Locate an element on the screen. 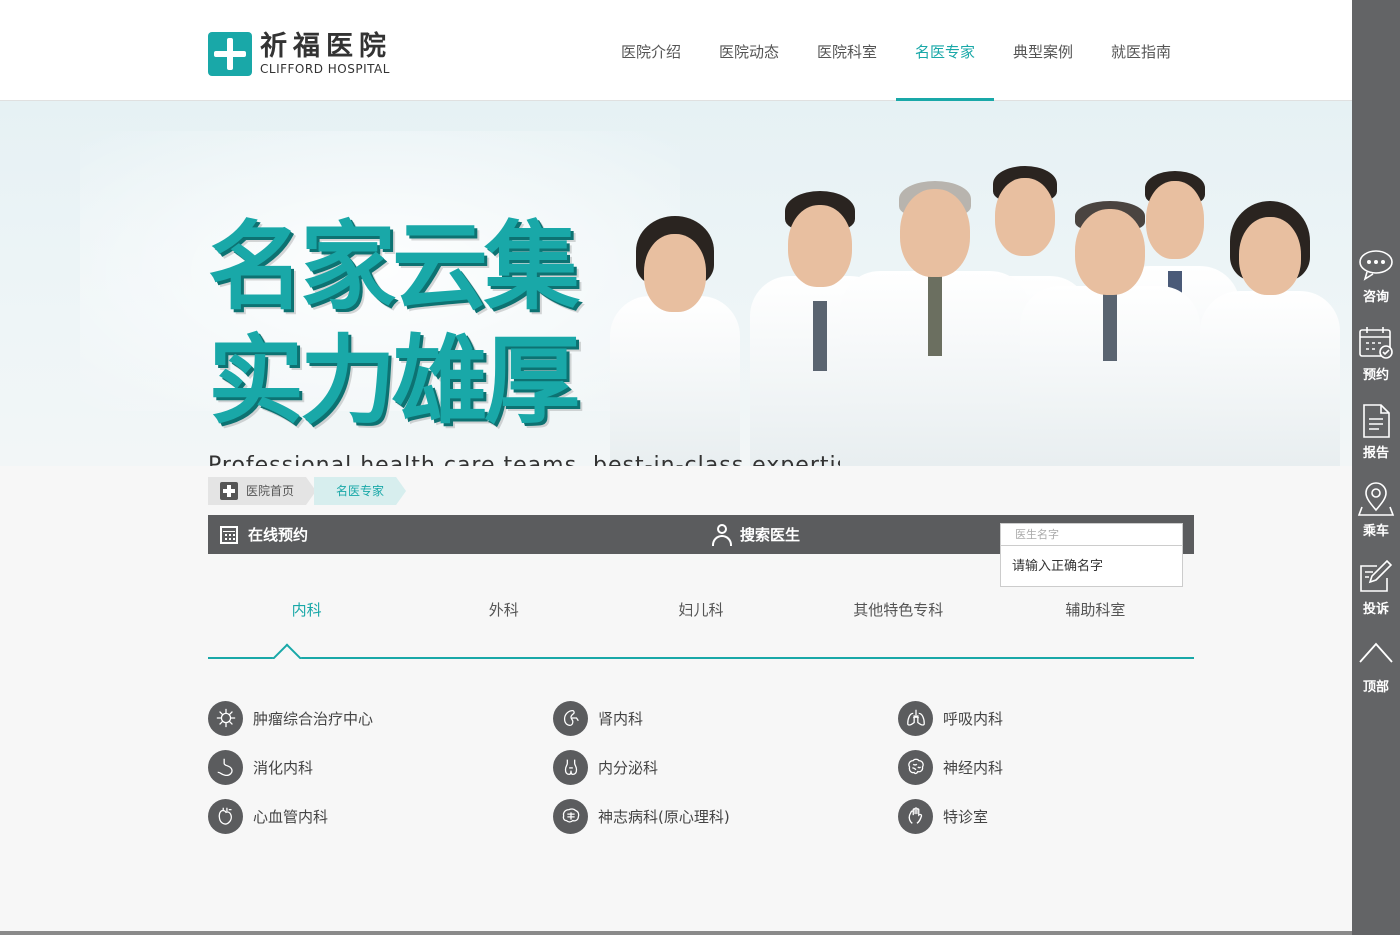 The width and height of the screenshot is (1400, 935). logo-english-name: CLIFFORD HOSPITAL is located at coordinates (325, 69).